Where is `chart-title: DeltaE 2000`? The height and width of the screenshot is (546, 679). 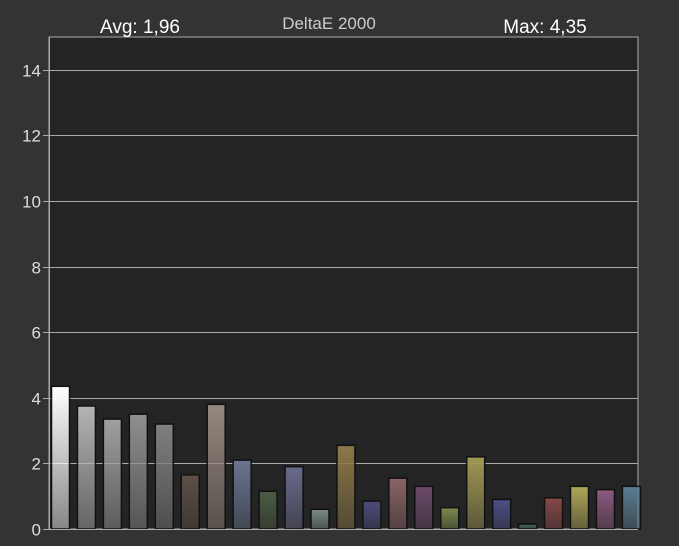 chart-title: DeltaE 2000 is located at coordinates (329, 23).